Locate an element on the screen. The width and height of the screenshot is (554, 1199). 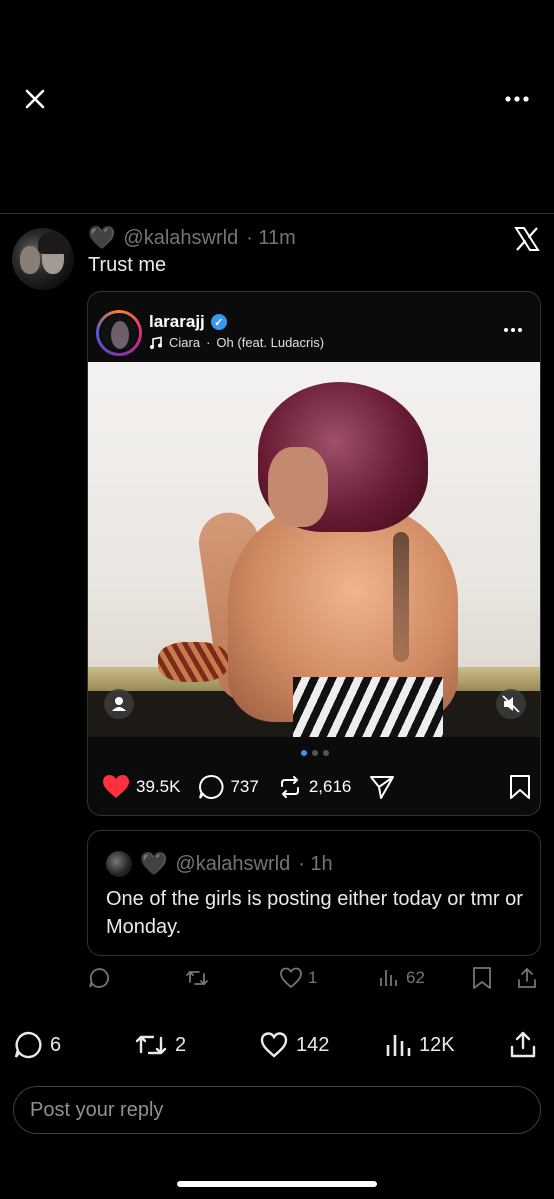
music-note-icon is located at coordinates (156, 342).